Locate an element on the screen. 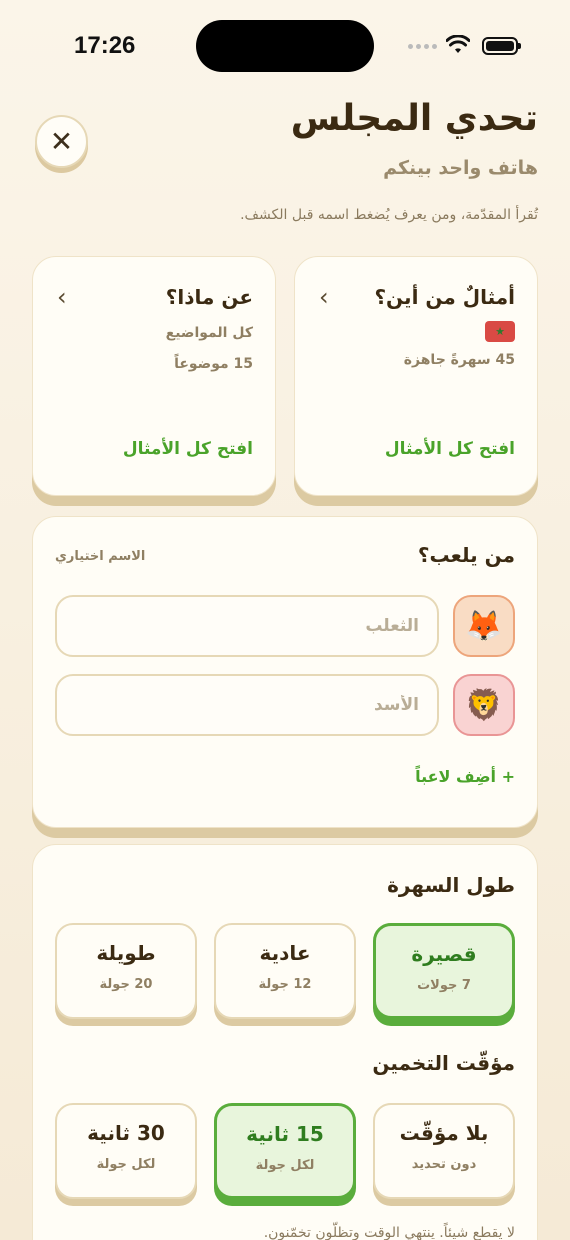  lion-avatar: 🦁 is located at coordinates (484, 705).